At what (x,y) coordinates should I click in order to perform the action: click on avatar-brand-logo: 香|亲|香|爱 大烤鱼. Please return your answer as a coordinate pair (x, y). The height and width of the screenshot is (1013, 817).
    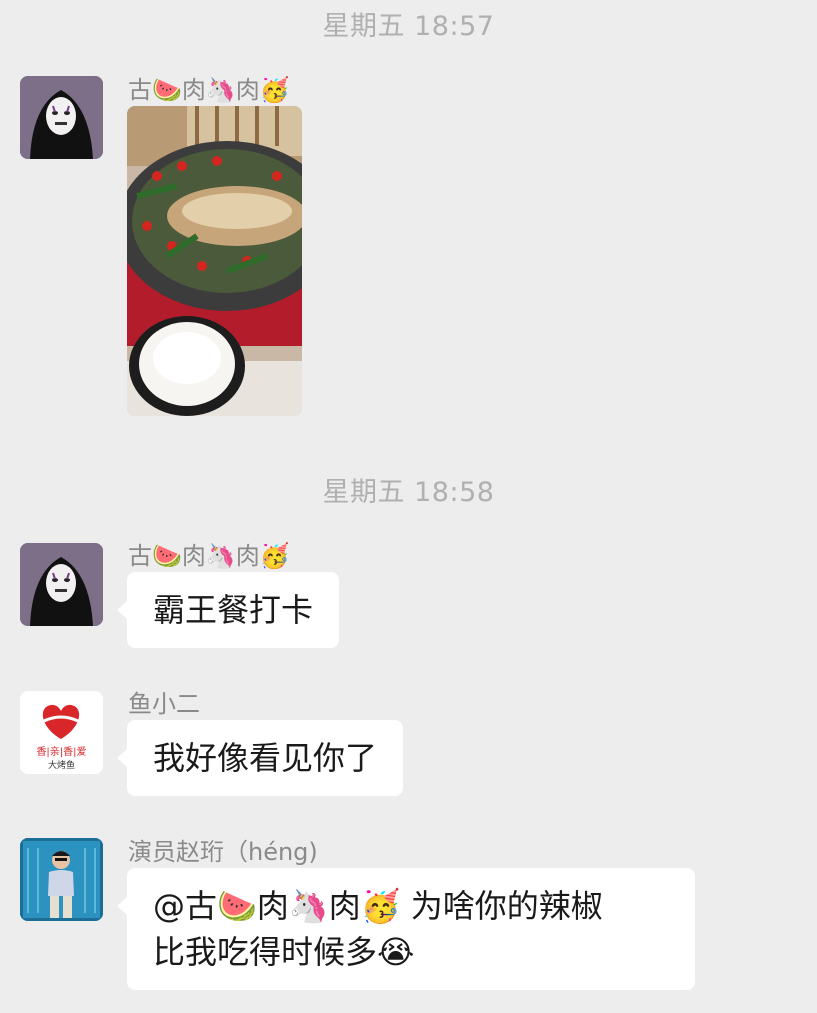
    Looking at the image, I should click on (61, 732).